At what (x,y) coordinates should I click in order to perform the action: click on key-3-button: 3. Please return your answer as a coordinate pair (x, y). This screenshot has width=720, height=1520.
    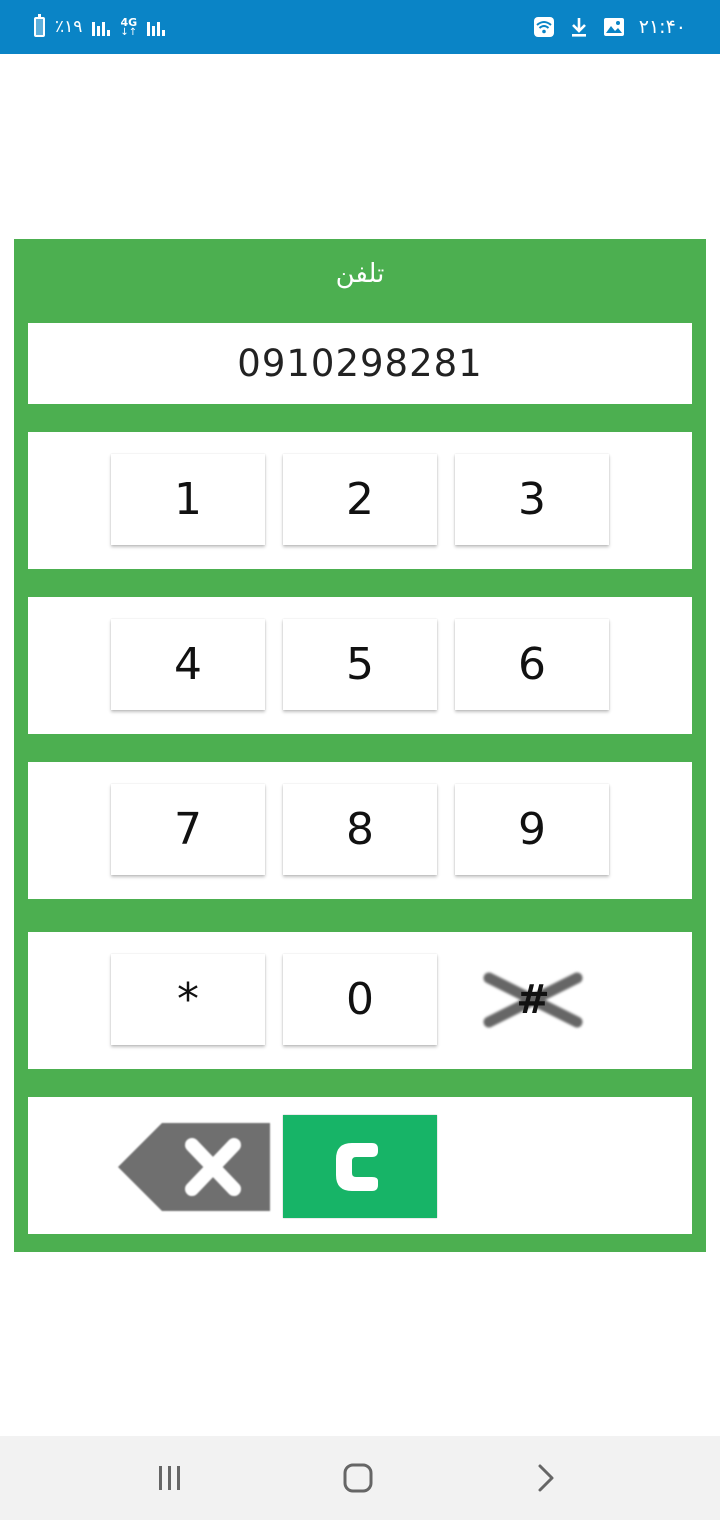
    Looking at the image, I should click on (532, 499).